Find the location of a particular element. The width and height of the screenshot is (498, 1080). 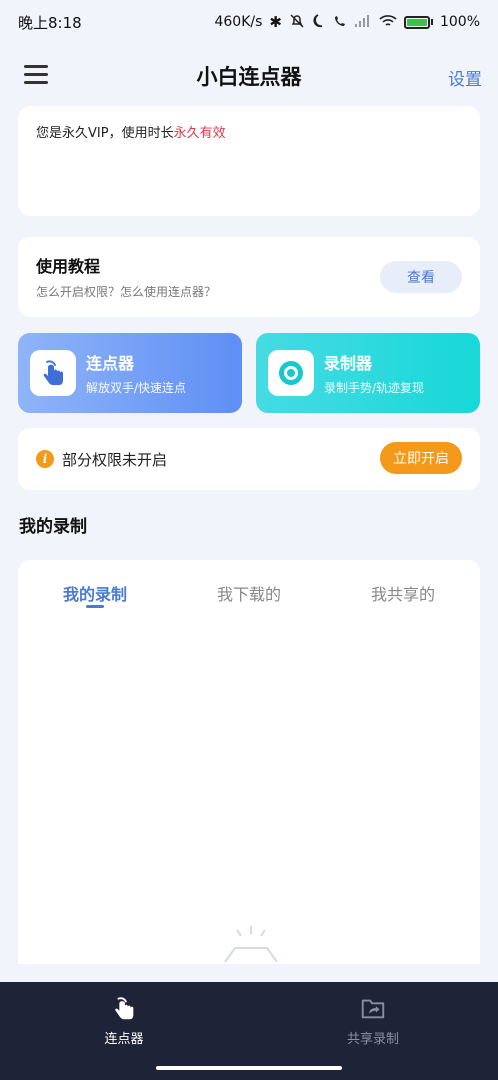

vip-status-text: 您是永久VIP，使用时长 is located at coordinates (105, 133).